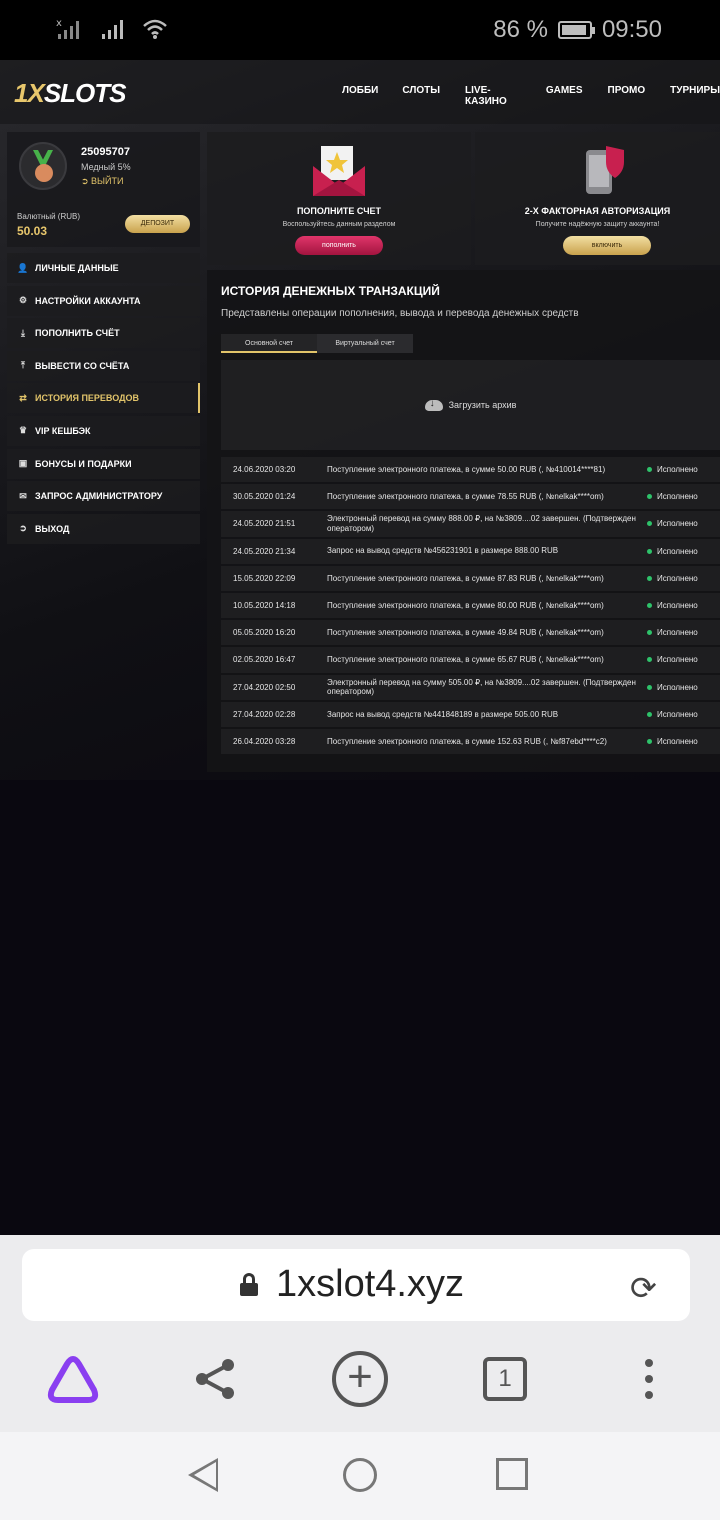  Describe the element at coordinates (103, 268) in the screenshot. I see `menu-item-personal-data: 👤 ЛИЧНЫЕ ДАННЫЕ` at that location.